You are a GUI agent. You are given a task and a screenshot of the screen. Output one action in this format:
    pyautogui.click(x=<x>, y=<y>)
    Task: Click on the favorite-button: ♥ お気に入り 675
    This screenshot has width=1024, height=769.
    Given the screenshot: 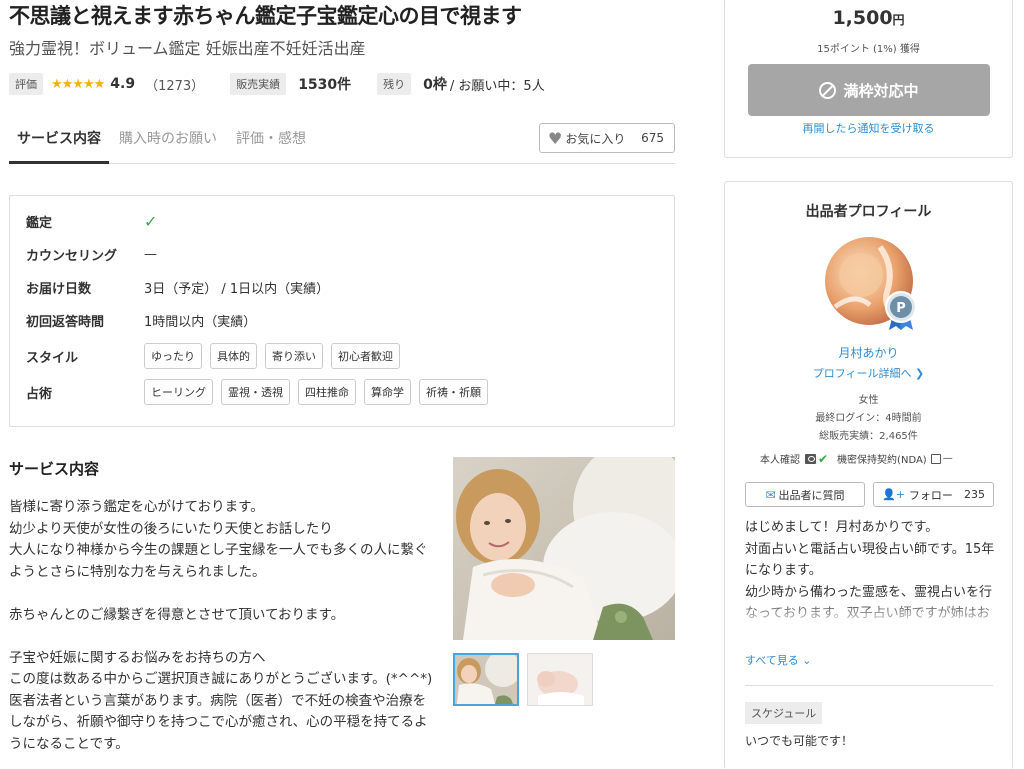 What is the action you would take?
    pyautogui.click(x=607, y=138)
    